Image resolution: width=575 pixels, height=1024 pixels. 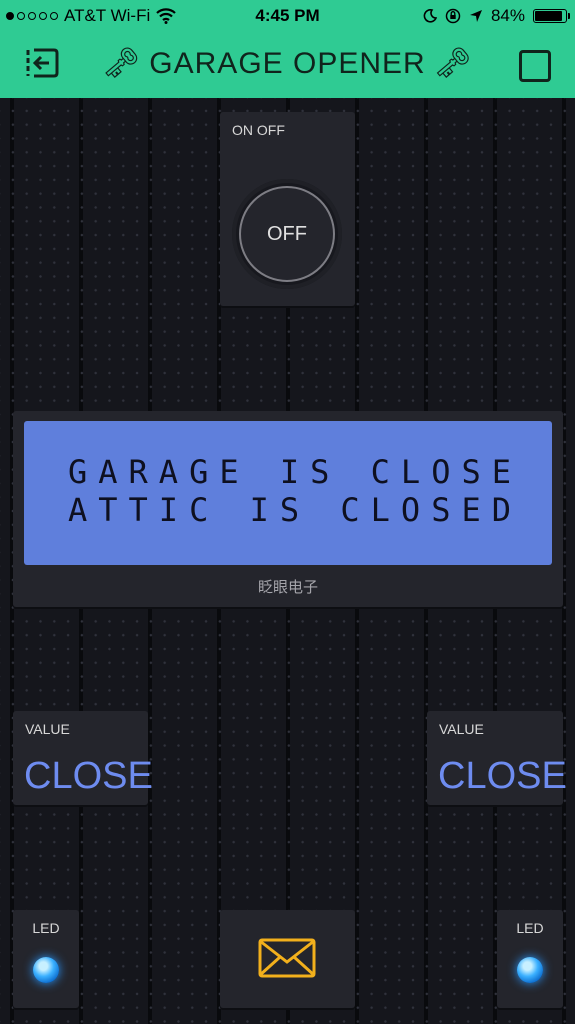 I want to click on value-display-right: VALUE CLOSE, so click(x=497, y=758).